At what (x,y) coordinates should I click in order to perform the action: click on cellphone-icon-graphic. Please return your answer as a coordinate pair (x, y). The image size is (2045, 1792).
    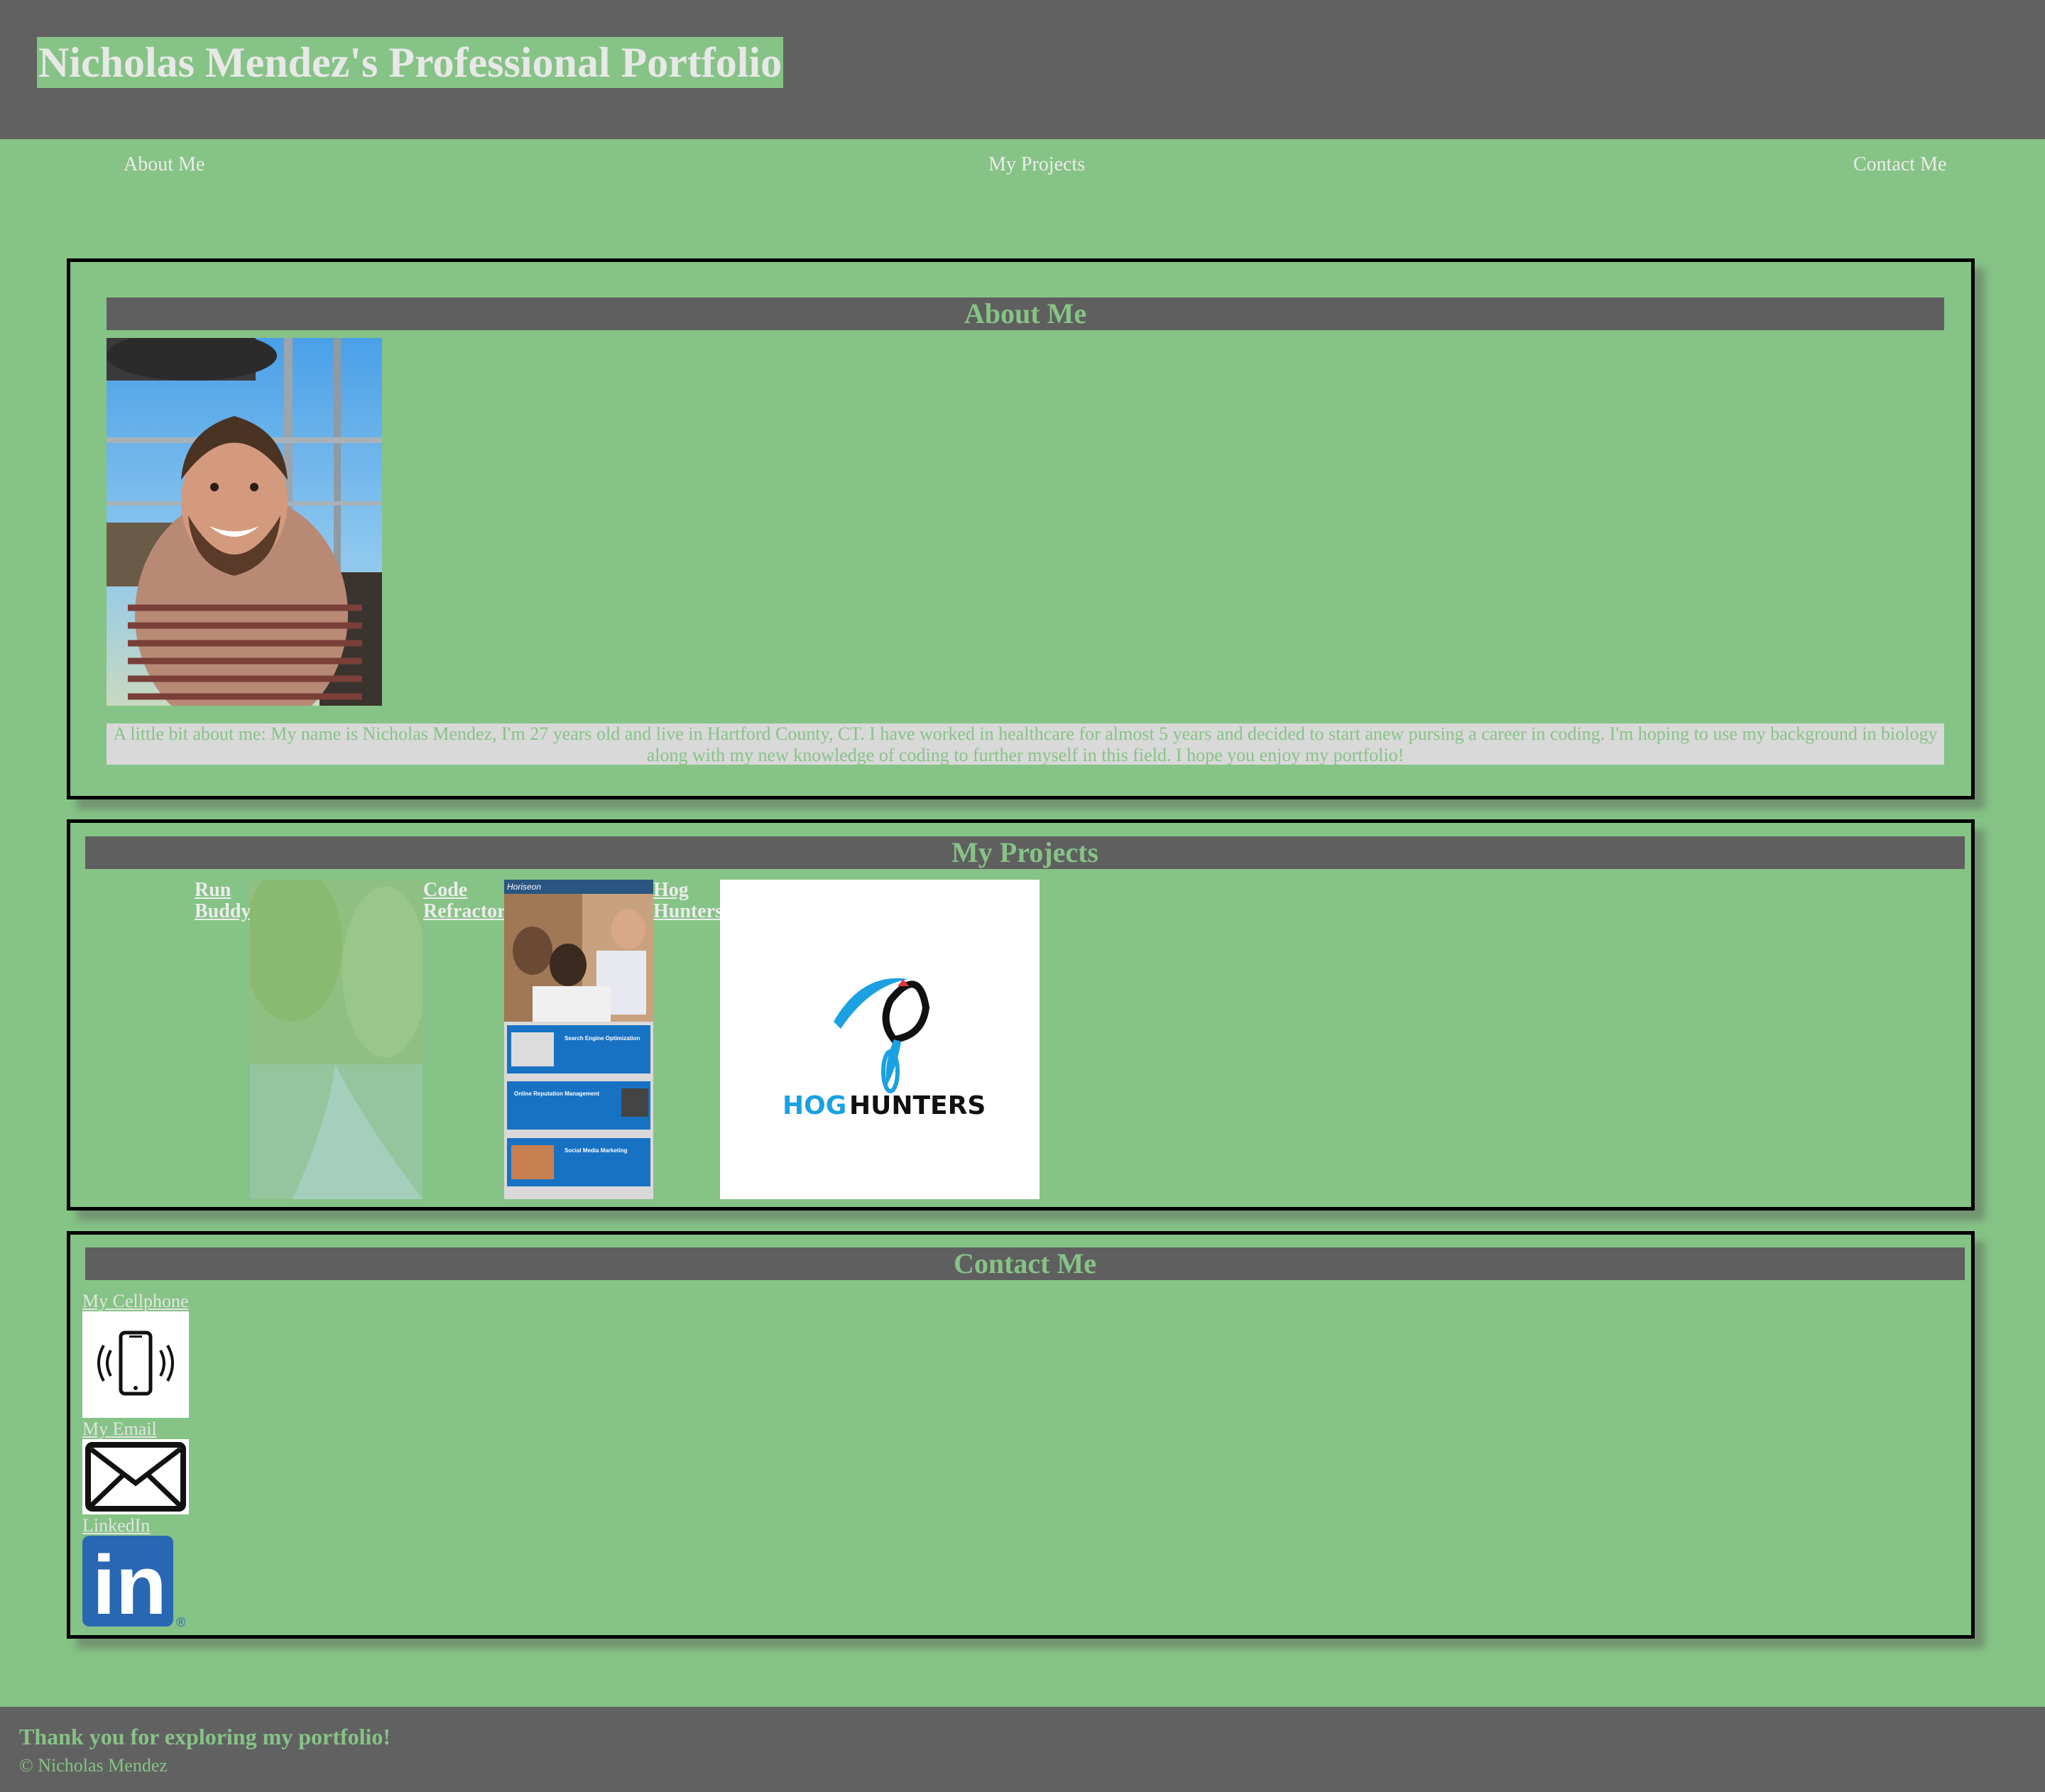
    Looking at the image, I should click on (135, 1363).